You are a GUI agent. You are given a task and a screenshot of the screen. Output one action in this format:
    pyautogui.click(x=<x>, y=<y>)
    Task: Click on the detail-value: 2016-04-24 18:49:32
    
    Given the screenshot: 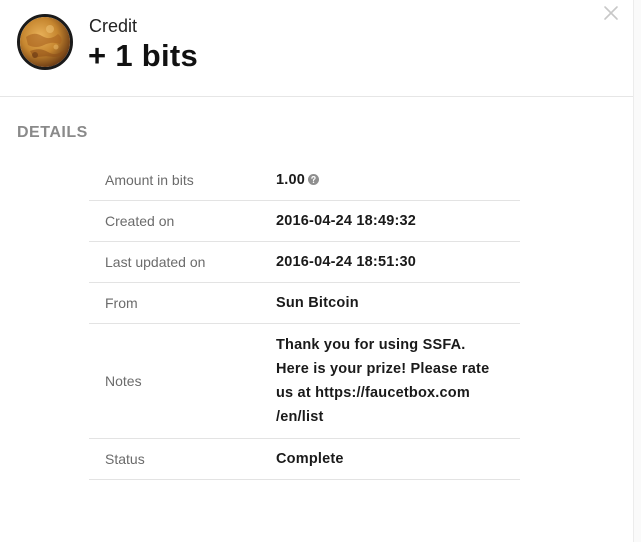 What is the action you would take?
    pyautogui.click(x=346, y=221)
    